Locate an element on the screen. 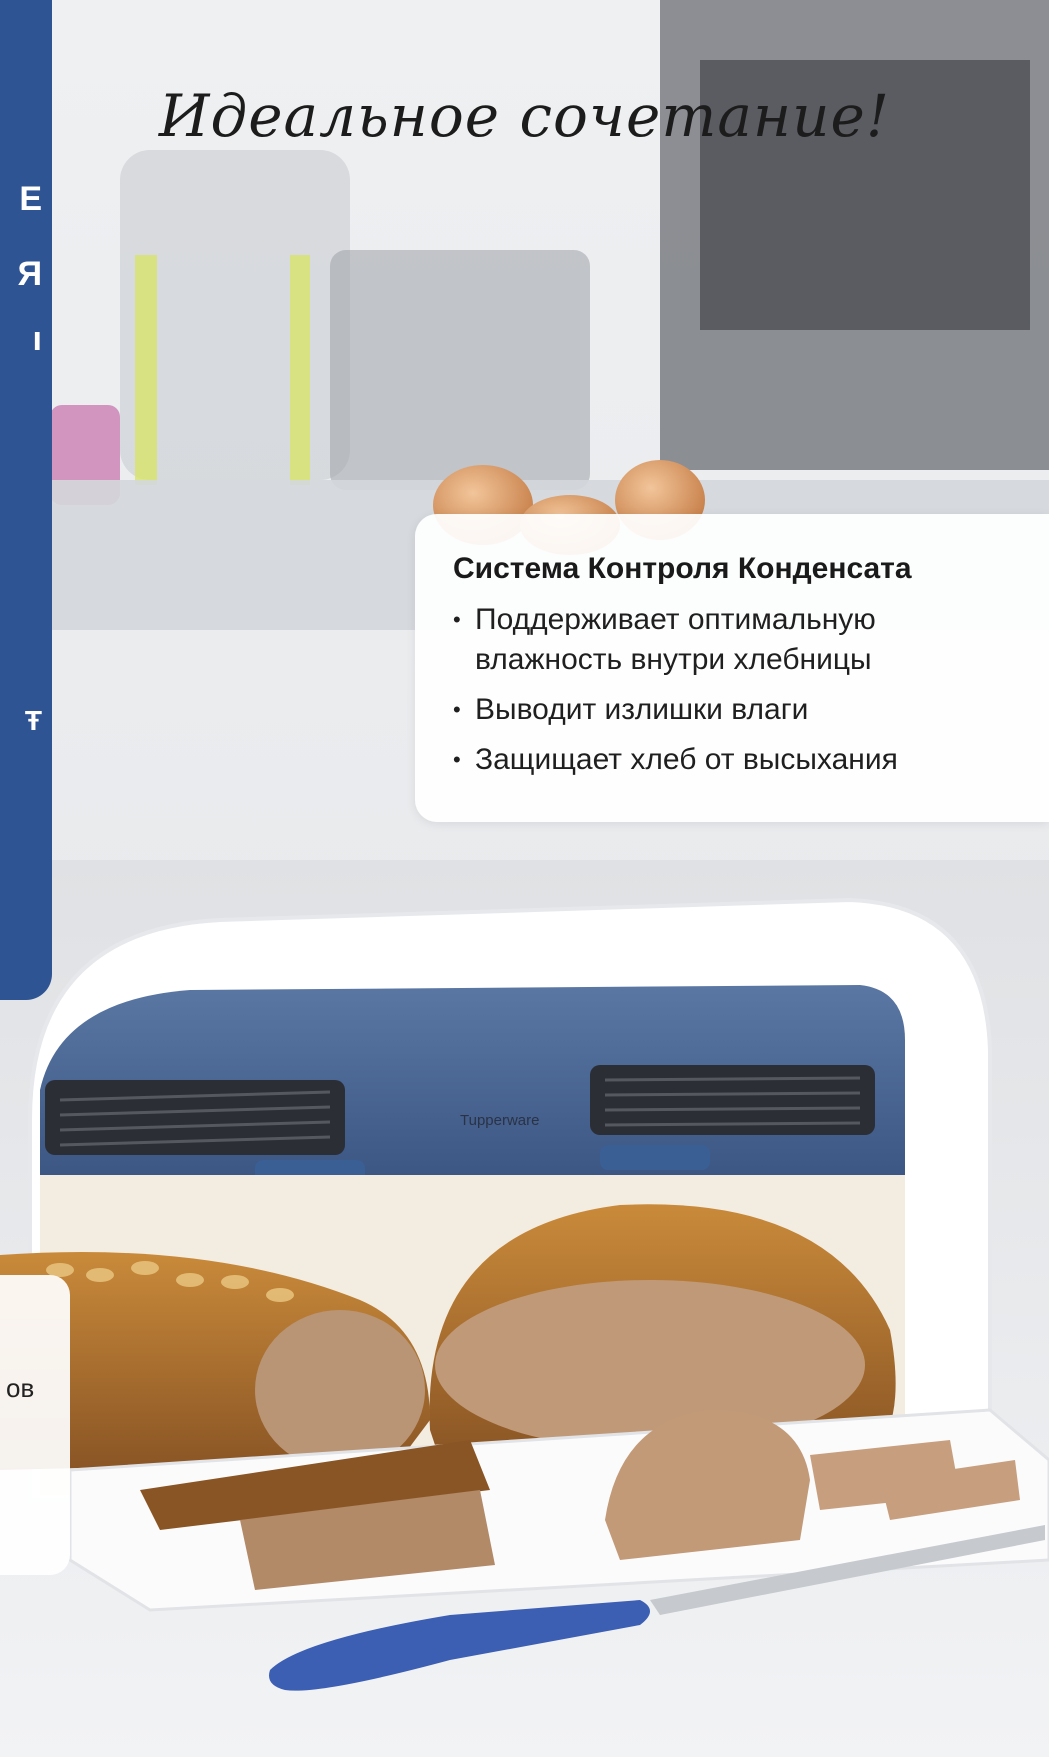 This screenshot has height=1757, width=1049. side-banner: E Я ı Ŧ is located at coordinates (26, 500).